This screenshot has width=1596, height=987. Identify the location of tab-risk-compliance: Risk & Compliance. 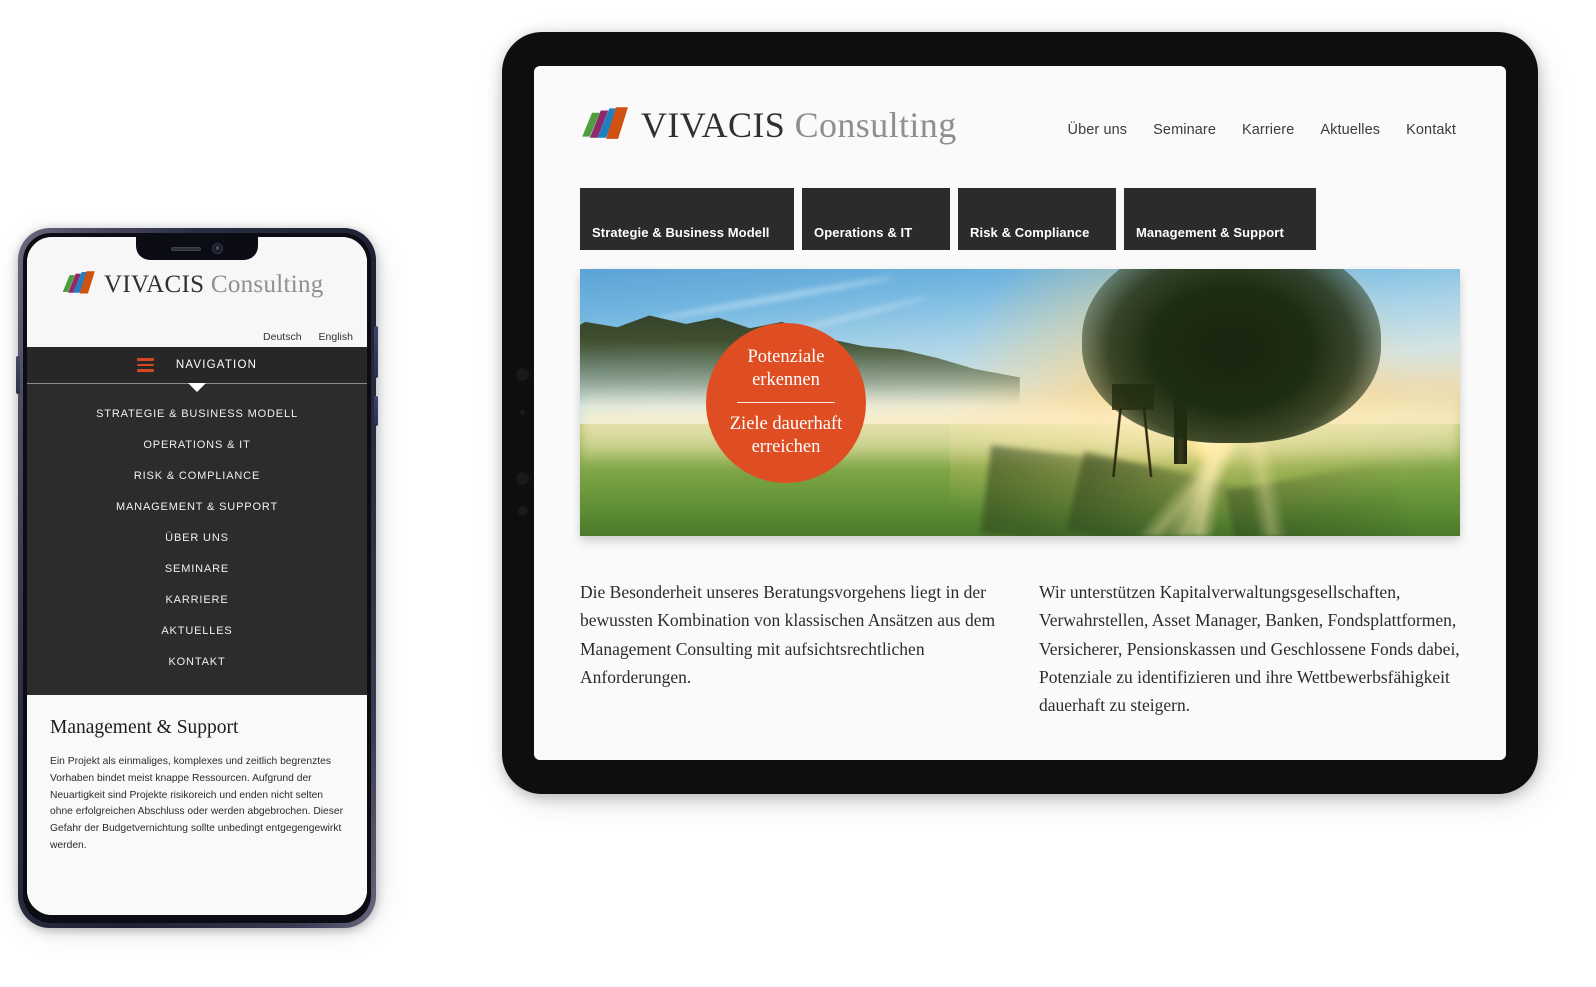
(1037, 219).